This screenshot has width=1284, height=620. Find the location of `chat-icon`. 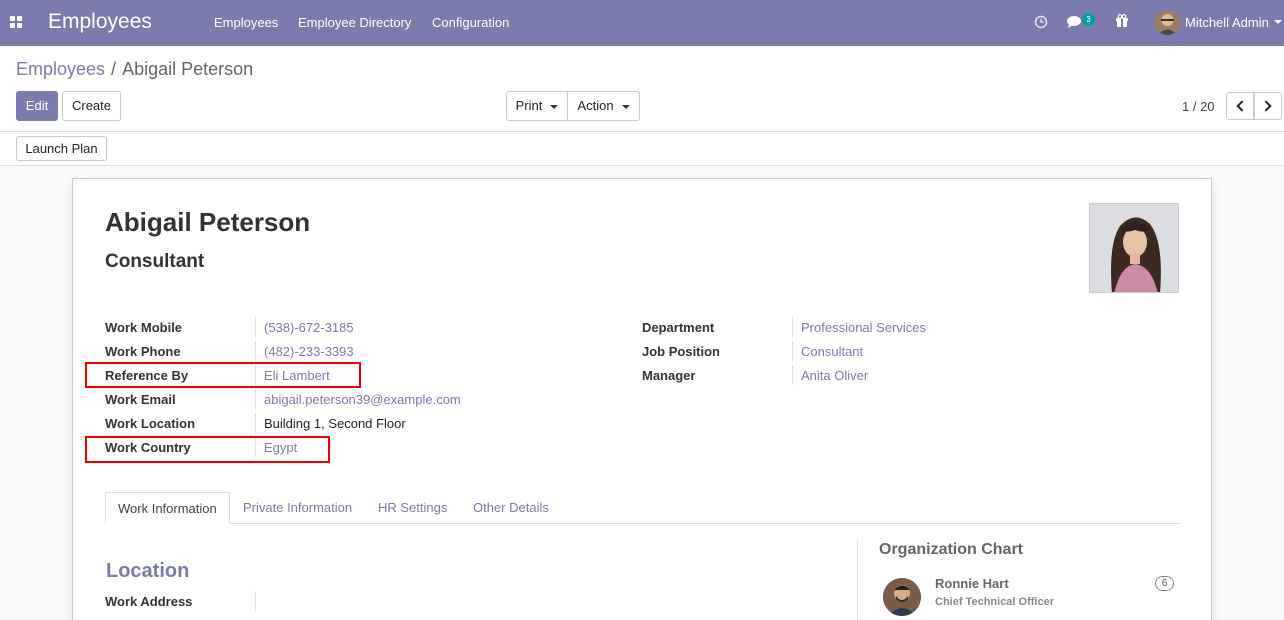

chat-icon is located at coordinates (1075, 22).